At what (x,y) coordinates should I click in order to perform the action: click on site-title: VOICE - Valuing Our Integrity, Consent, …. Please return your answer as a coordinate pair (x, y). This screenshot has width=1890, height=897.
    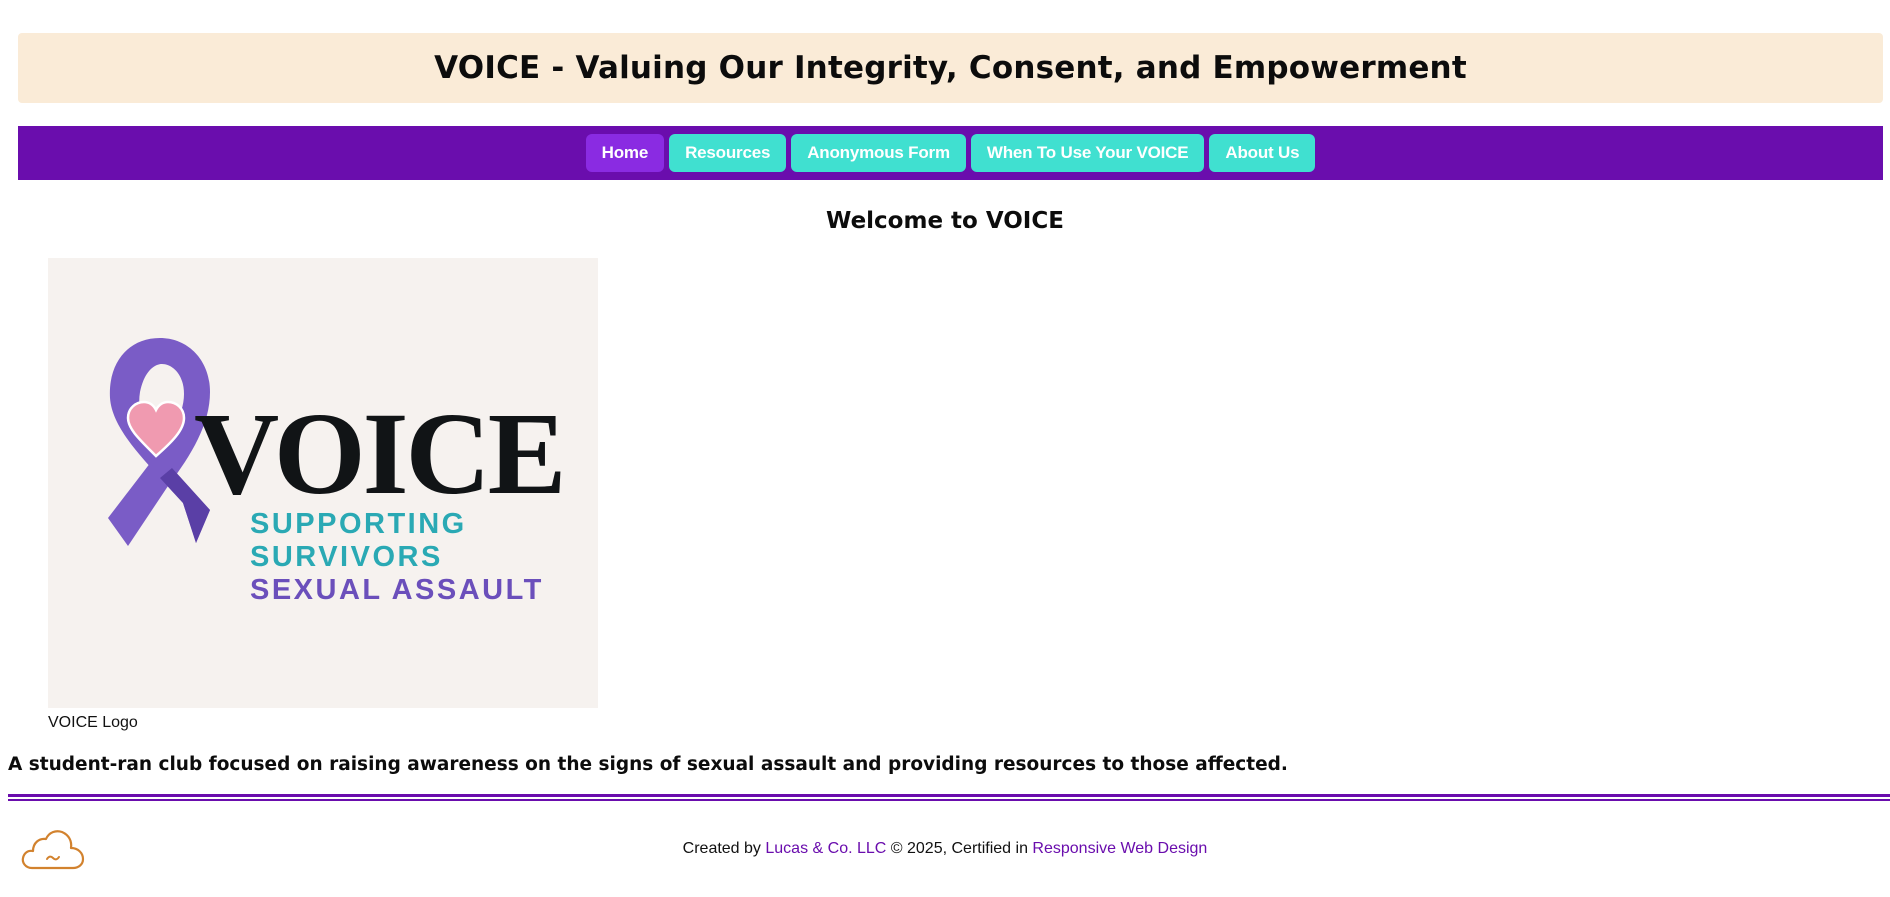
    Looking at the image, I should click on (950, 68).